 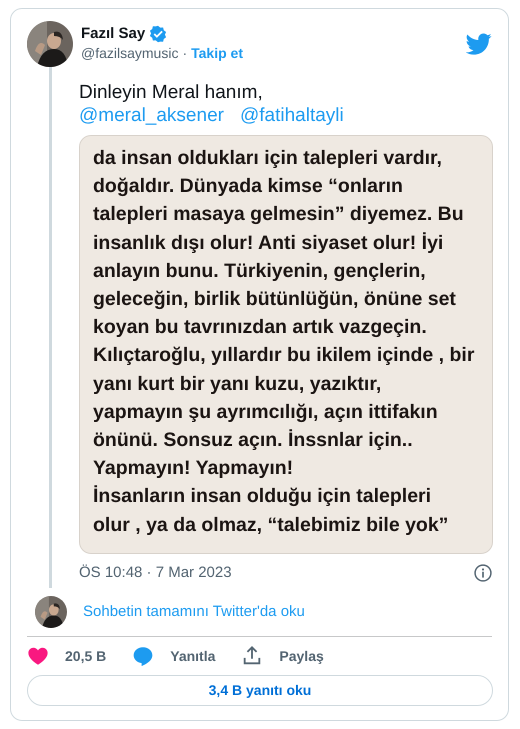 I want to click on timestamp: ÖS 10:48 · 7 Mar 2023, so click(x=155, y=573).